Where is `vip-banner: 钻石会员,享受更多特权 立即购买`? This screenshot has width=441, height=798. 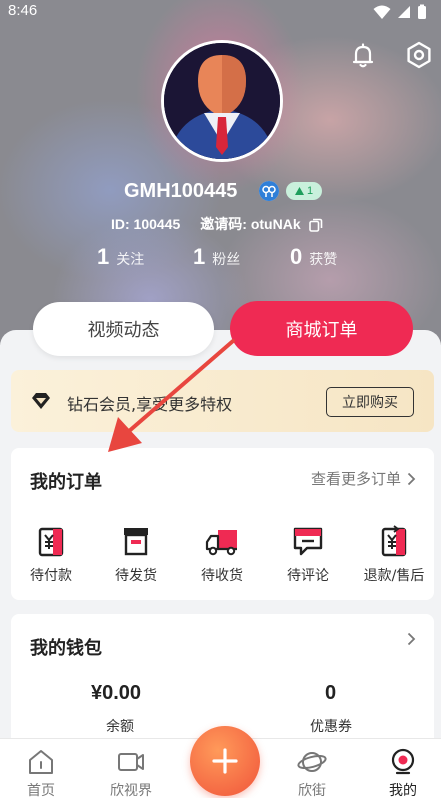
vip-banner: 钻石会员,享受更多特权 立即购买 is located at coordinates (222, 401).